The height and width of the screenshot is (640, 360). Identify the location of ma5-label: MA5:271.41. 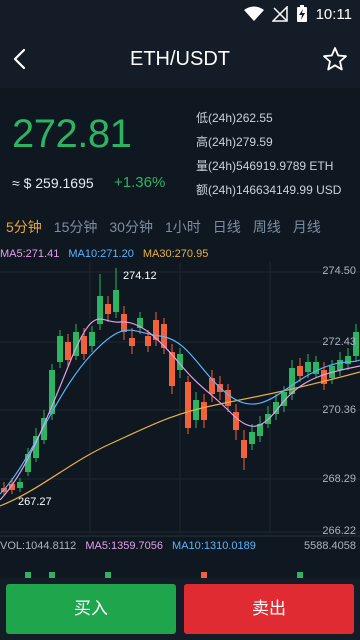
(30, 254).